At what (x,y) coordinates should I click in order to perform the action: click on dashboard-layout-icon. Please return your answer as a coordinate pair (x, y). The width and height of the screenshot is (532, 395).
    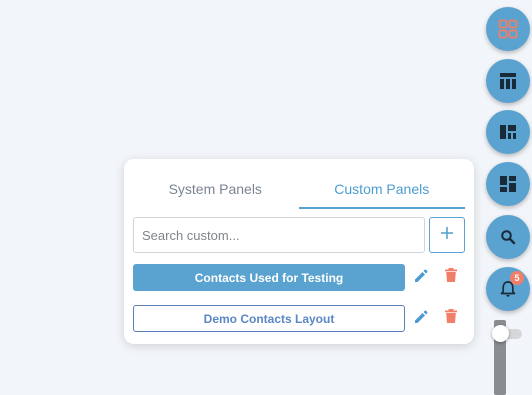
    Looking at the image, I should click on (508, 132).